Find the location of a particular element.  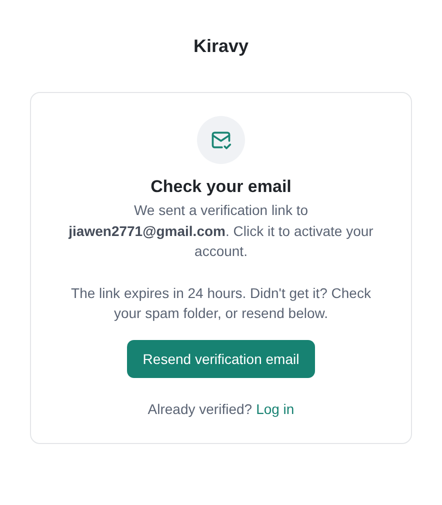

login-link: Log in is located at coordinates (275, 408).